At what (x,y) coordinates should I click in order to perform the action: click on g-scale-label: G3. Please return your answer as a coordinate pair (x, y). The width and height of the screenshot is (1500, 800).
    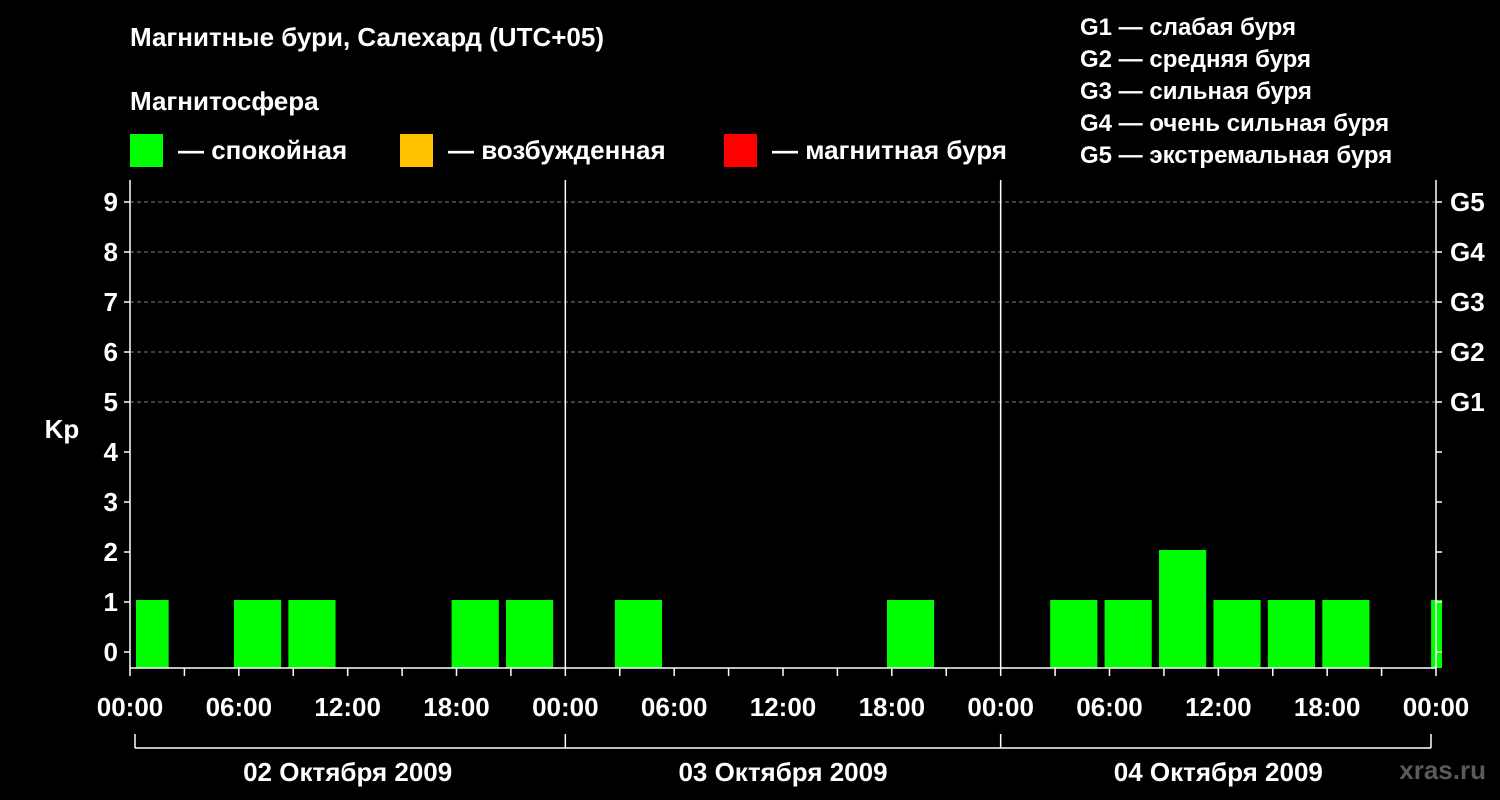
    Looking at the image, I should click on (1467, 302).